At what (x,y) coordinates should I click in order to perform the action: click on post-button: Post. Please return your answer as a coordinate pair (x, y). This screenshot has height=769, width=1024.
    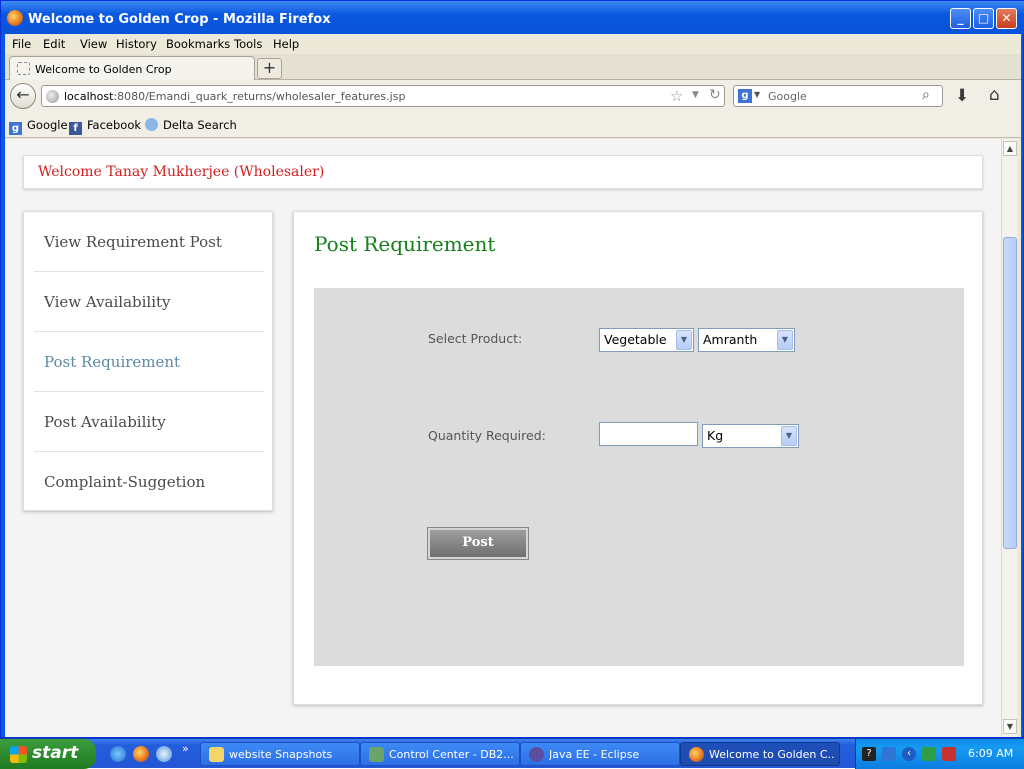
    Looking at the image, I should click on (478, 543).